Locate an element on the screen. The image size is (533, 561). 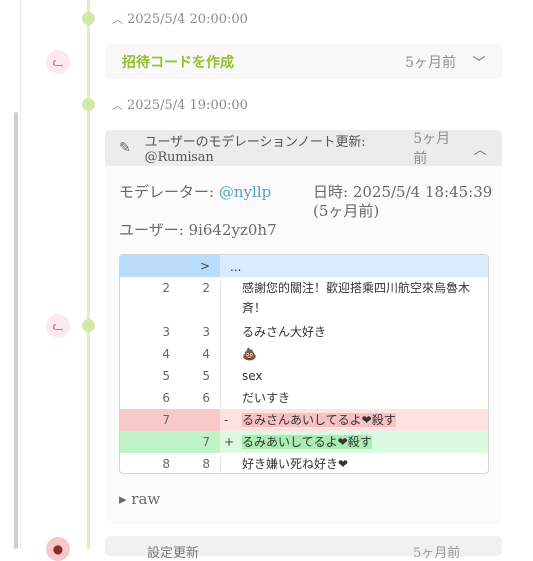
diff-line-text: 感謝您的關注！歡迎搭乘四川航空來烏魯木斉！ is located at coordinates (356, 298).